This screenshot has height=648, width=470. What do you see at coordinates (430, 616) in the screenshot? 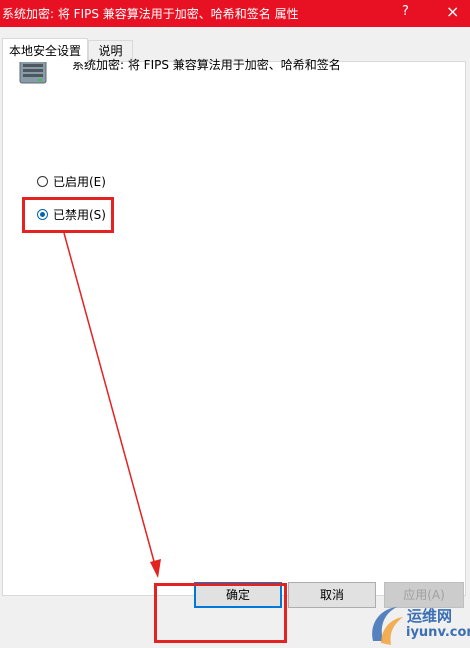
I see `watermark-cn: 运维网` at bounding box center [430, 616].